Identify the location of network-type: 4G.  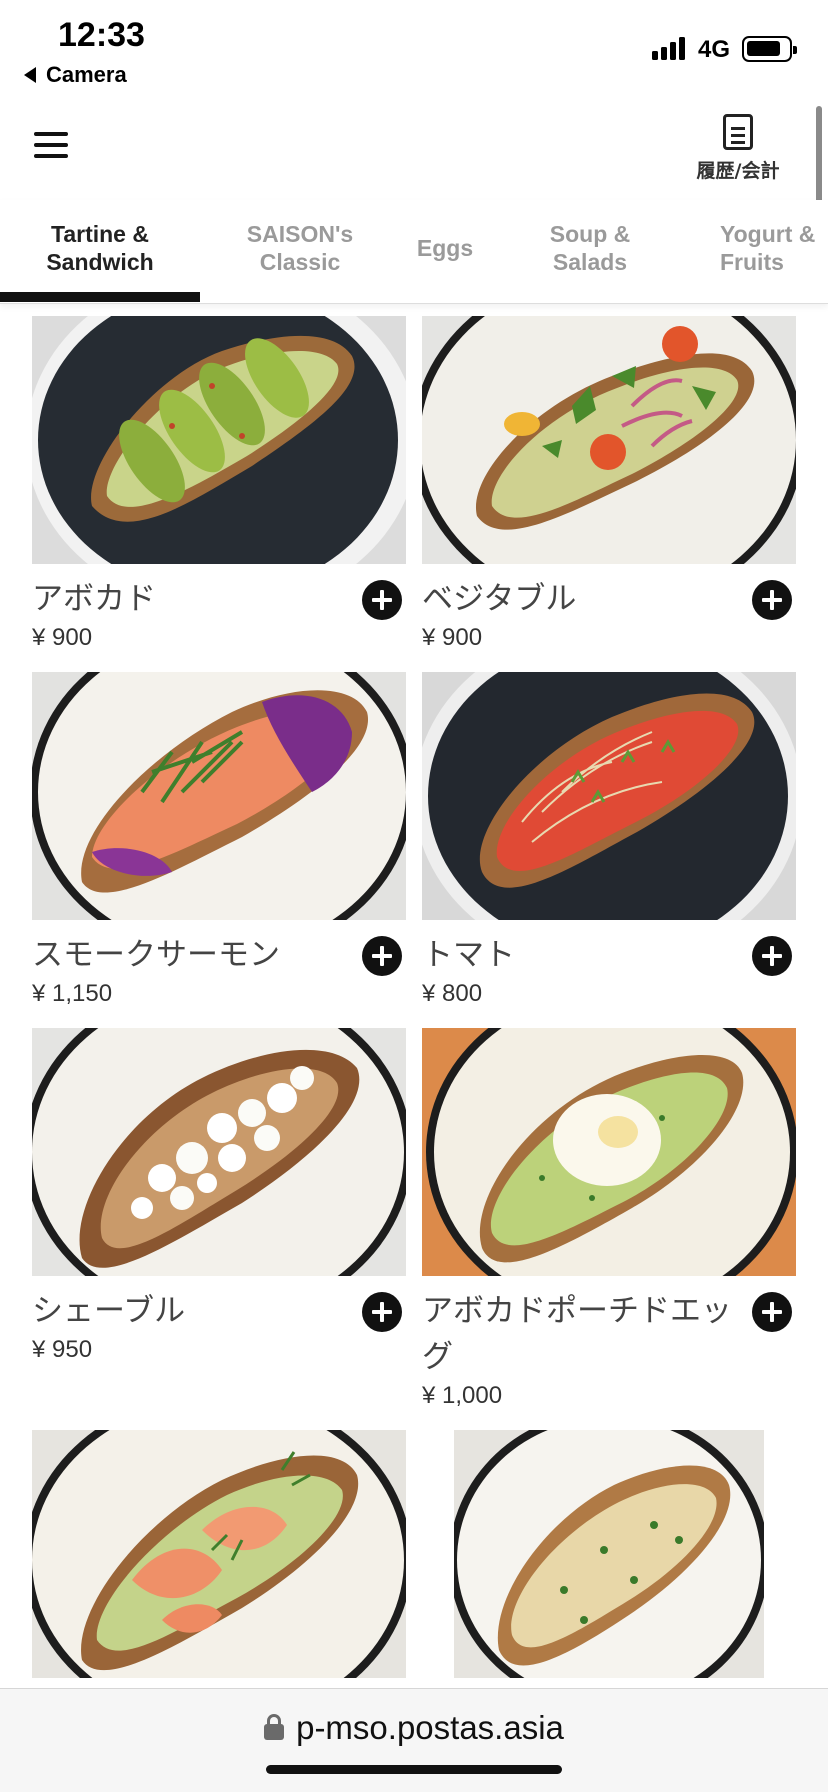
(714, 49).